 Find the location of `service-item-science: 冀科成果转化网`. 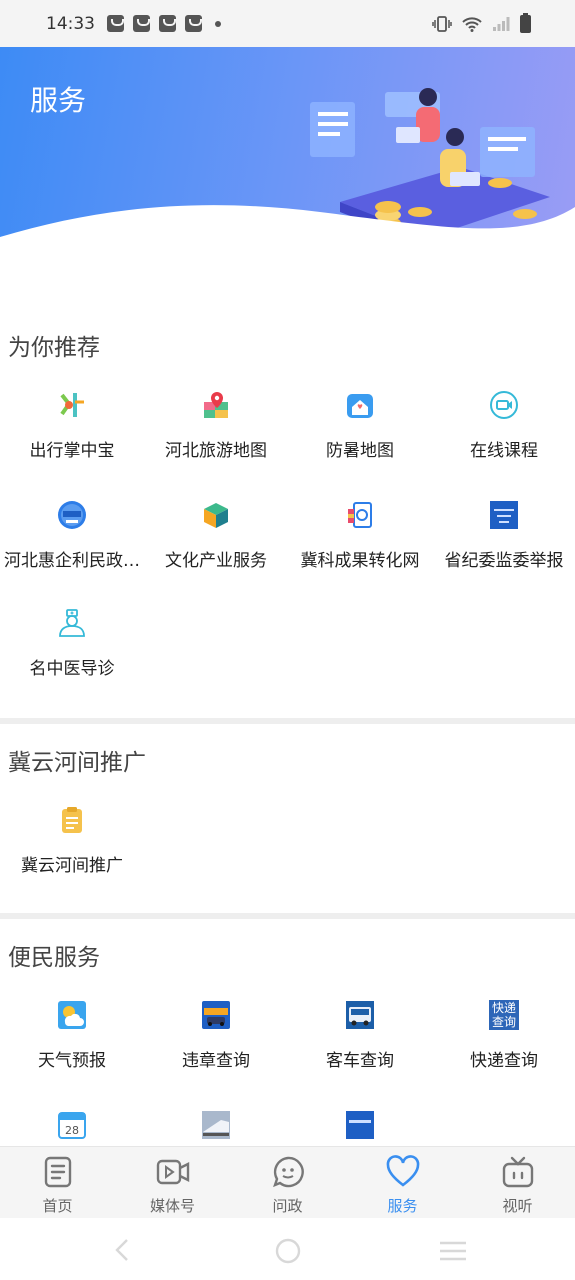

service-item-science: 冀科成果转化网 is located at coordinates (360, 550).